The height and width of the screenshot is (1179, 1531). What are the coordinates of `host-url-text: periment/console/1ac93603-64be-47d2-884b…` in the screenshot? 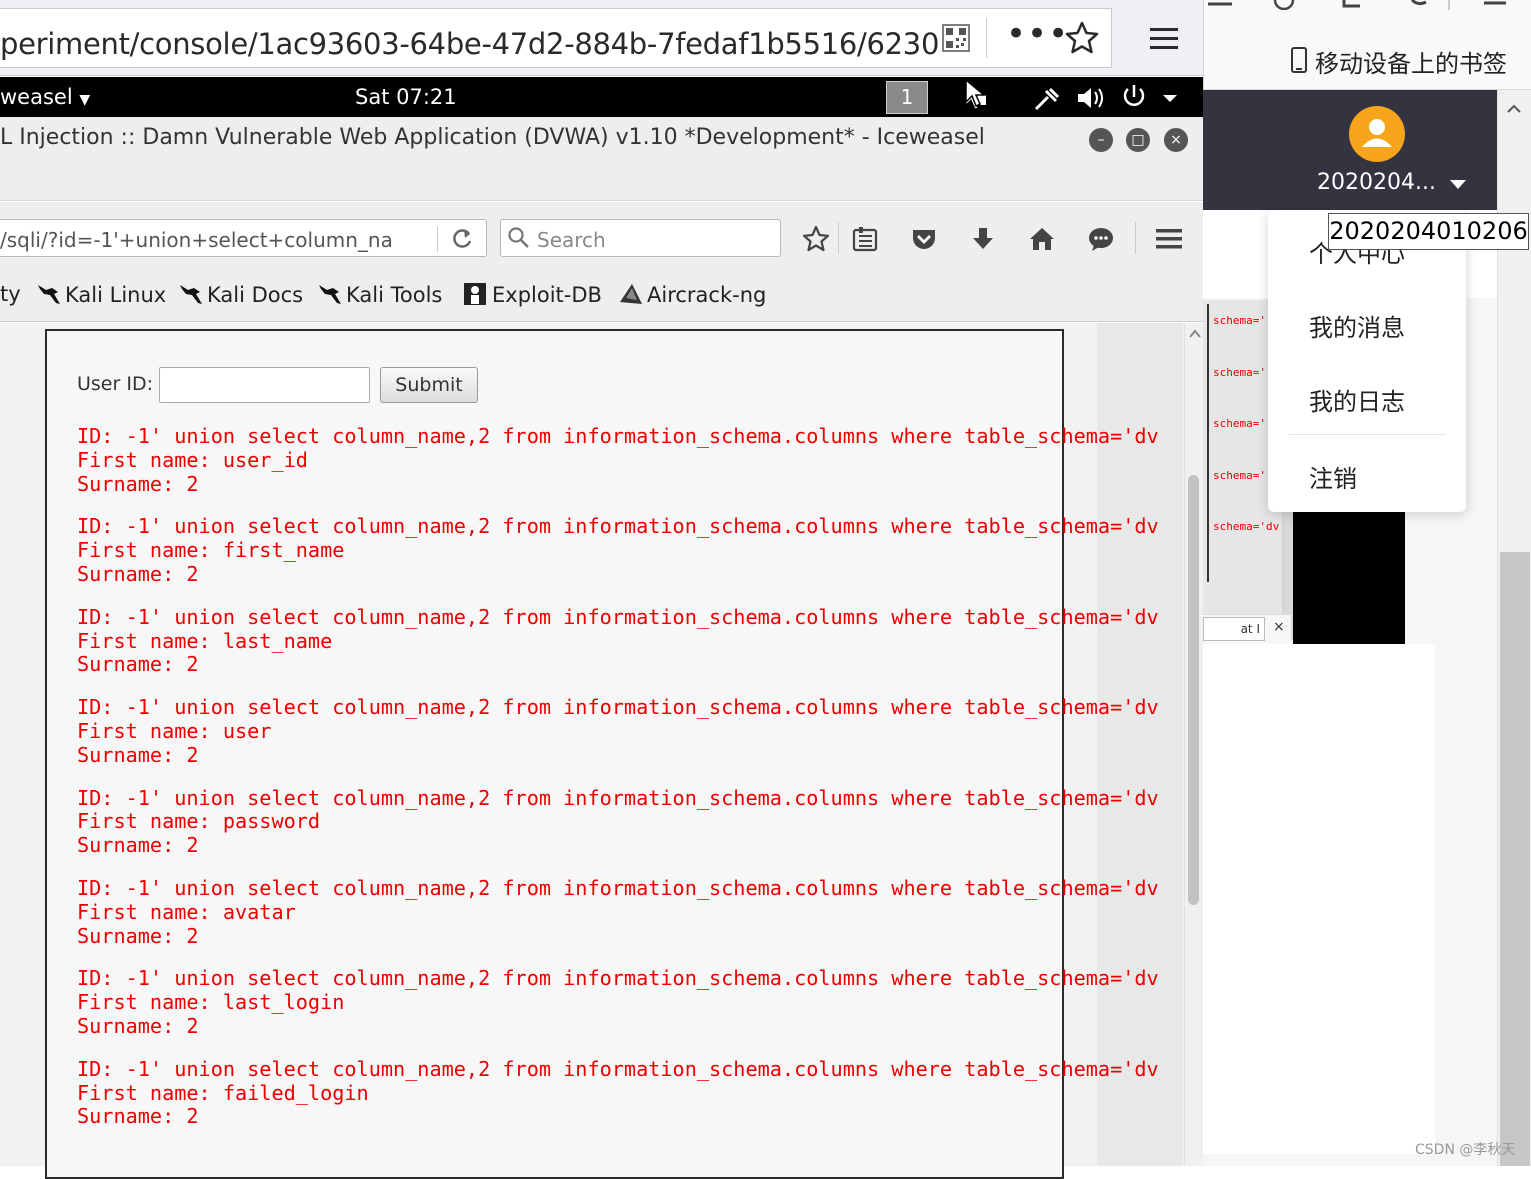 It's located at (470, 44).